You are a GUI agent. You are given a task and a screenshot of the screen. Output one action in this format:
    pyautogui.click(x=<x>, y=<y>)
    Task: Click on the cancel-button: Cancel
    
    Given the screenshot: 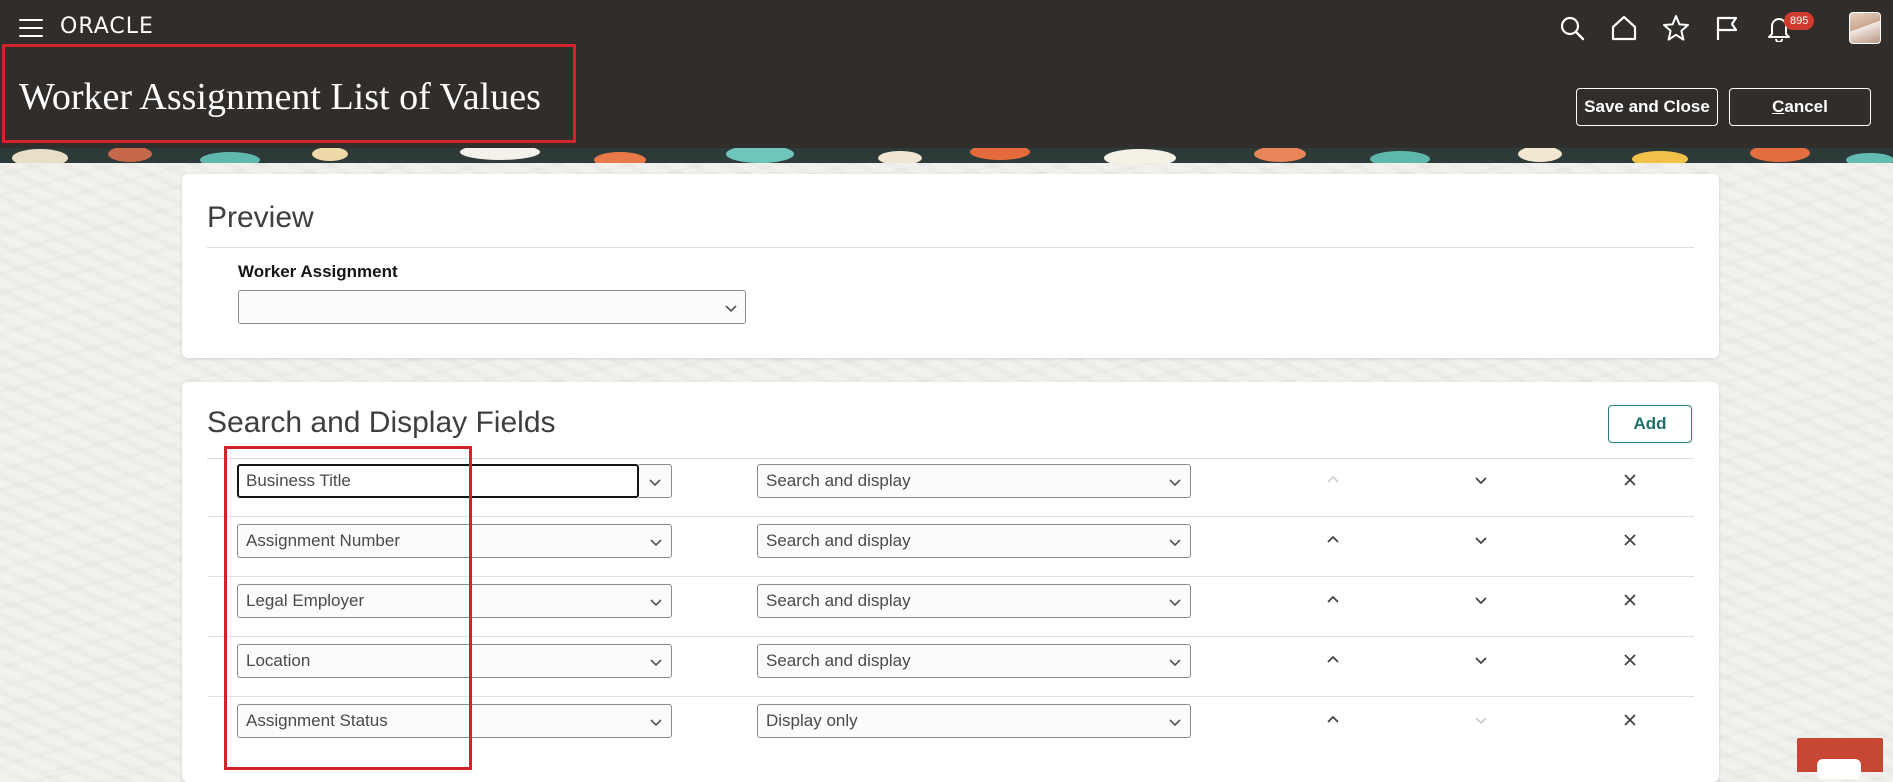 What is the action you would take?
    pyautogui.click(x=1800, y=107)
    